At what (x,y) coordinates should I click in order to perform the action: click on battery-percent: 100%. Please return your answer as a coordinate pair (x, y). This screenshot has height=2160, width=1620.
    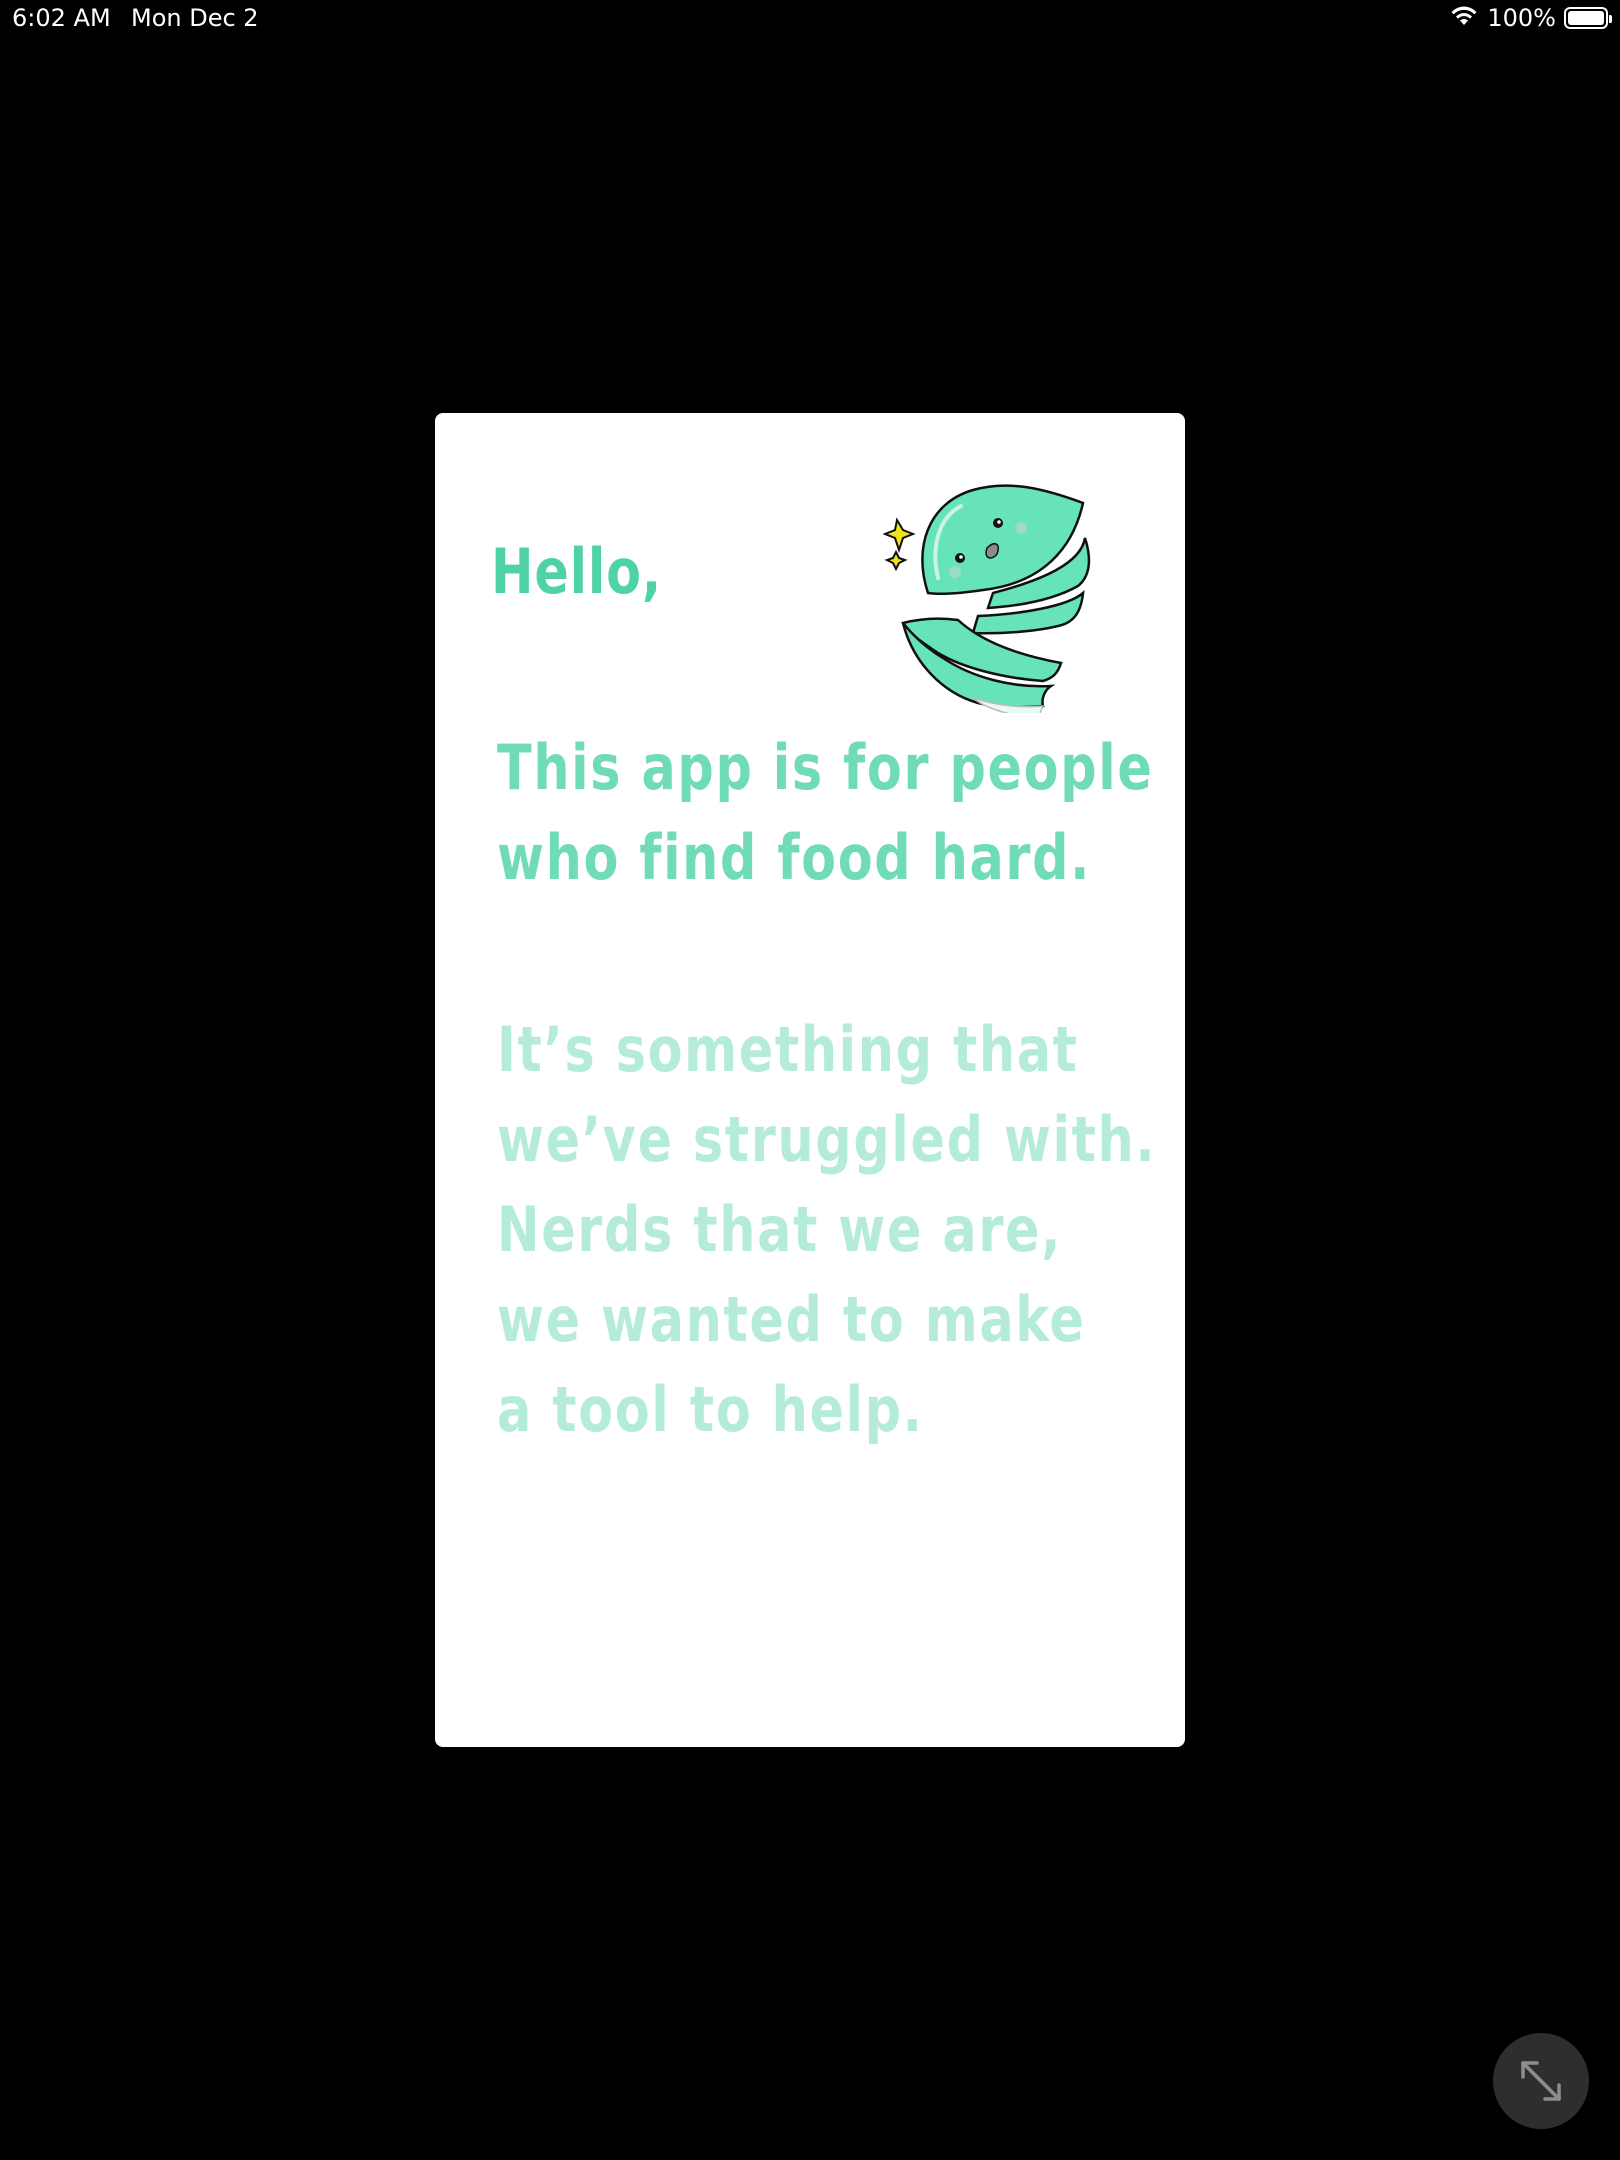
    Looking at the image, I should click on (1521, 18).